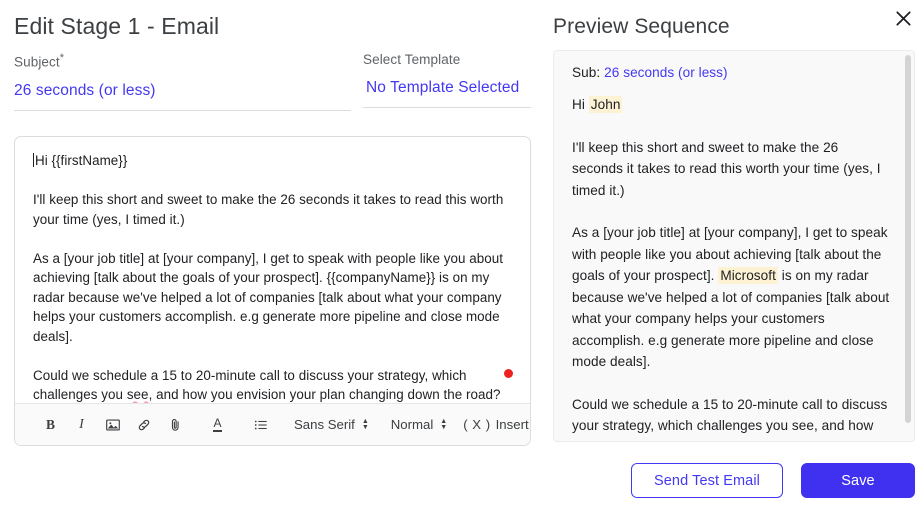  What do you see at coordinates (117, 26) in the screenshot?
I see `page-title: Edit Stage 1 - Email` at bounding box center [117, 26].